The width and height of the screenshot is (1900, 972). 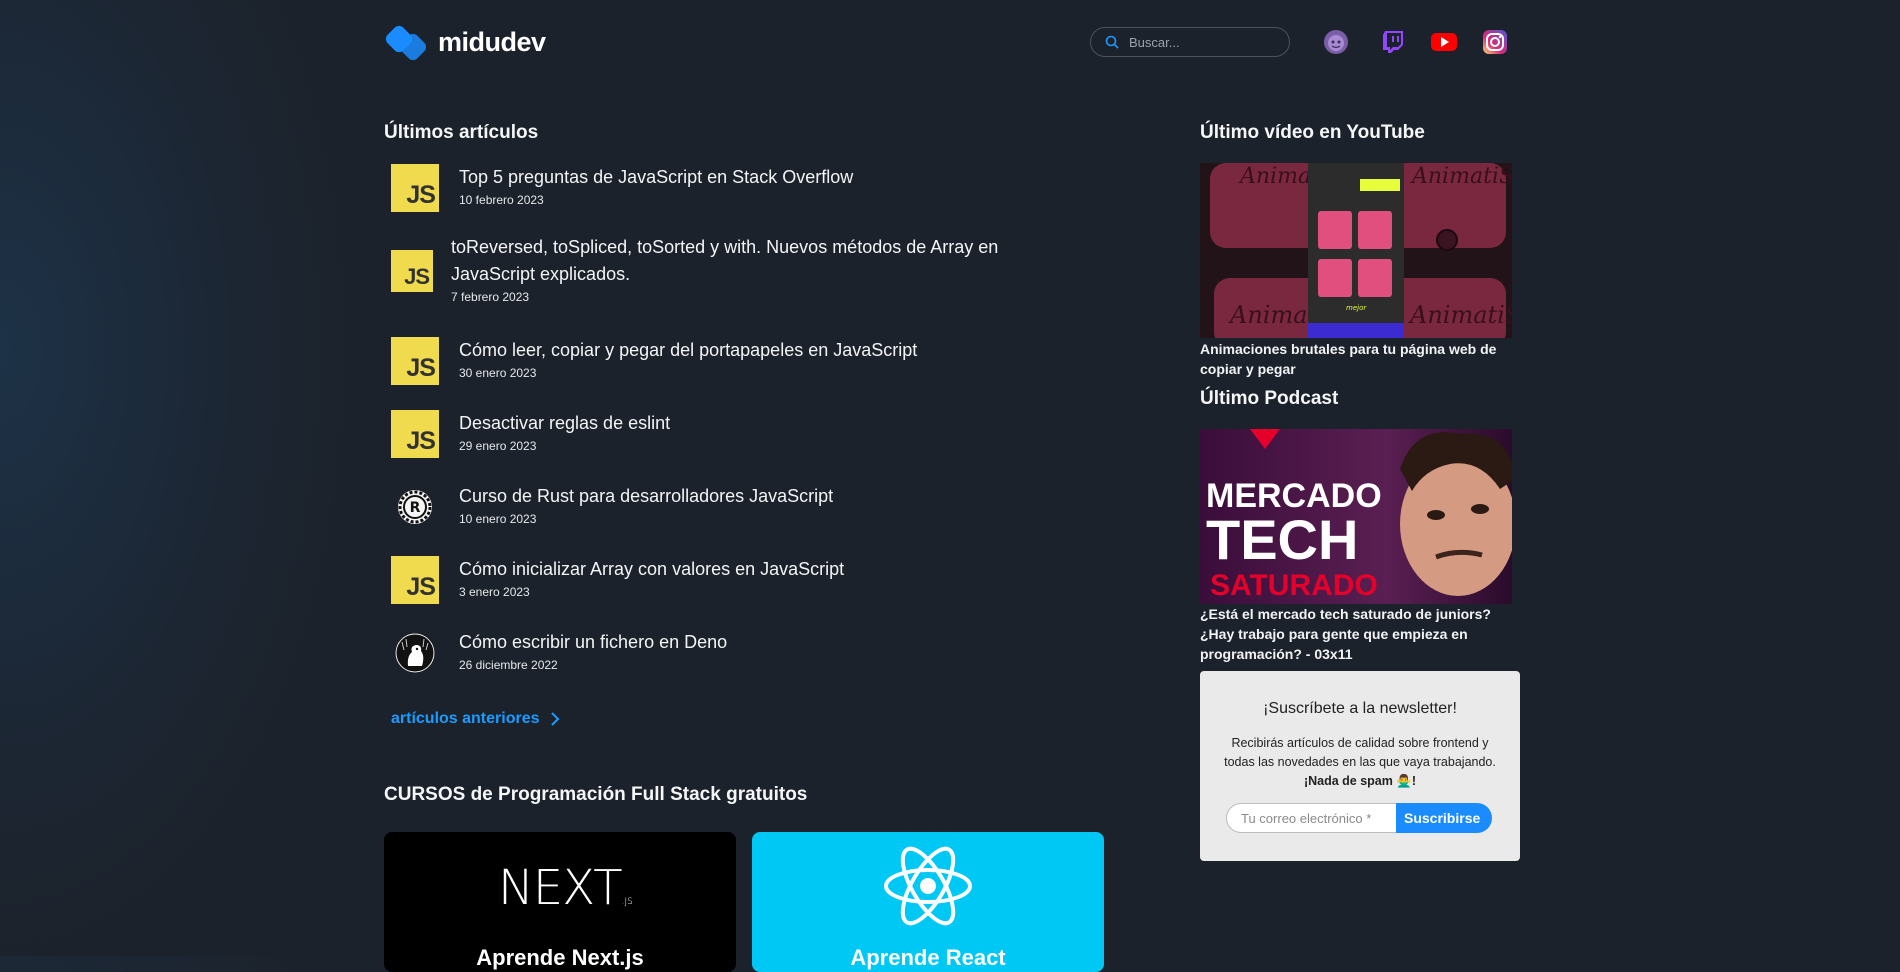 I want to click on avatar-link, so click(x=1336, y=42).